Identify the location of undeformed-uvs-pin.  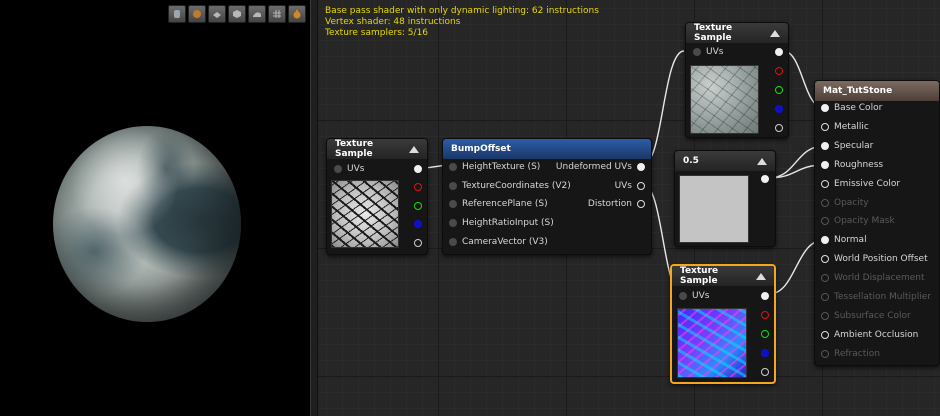
(641, 167).